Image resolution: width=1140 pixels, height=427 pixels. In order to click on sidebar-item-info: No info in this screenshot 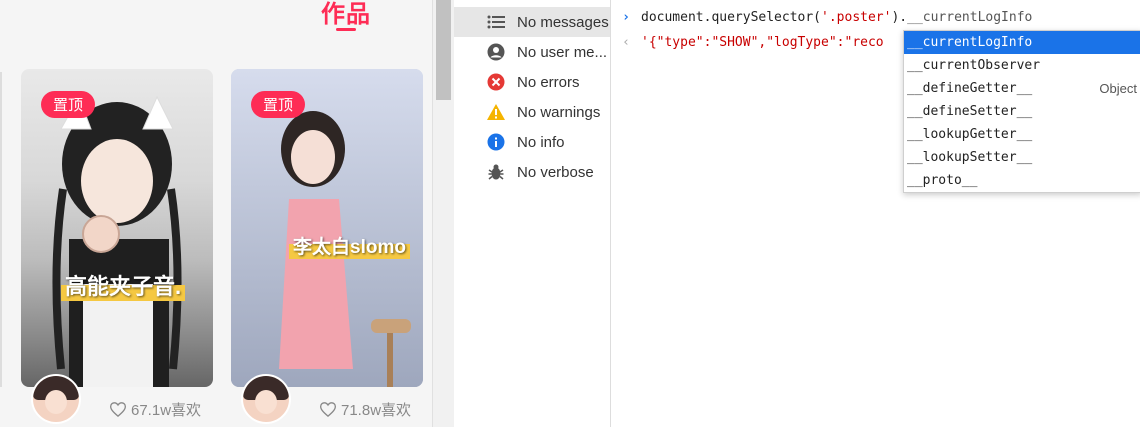, I will do `click(532, 142)`.